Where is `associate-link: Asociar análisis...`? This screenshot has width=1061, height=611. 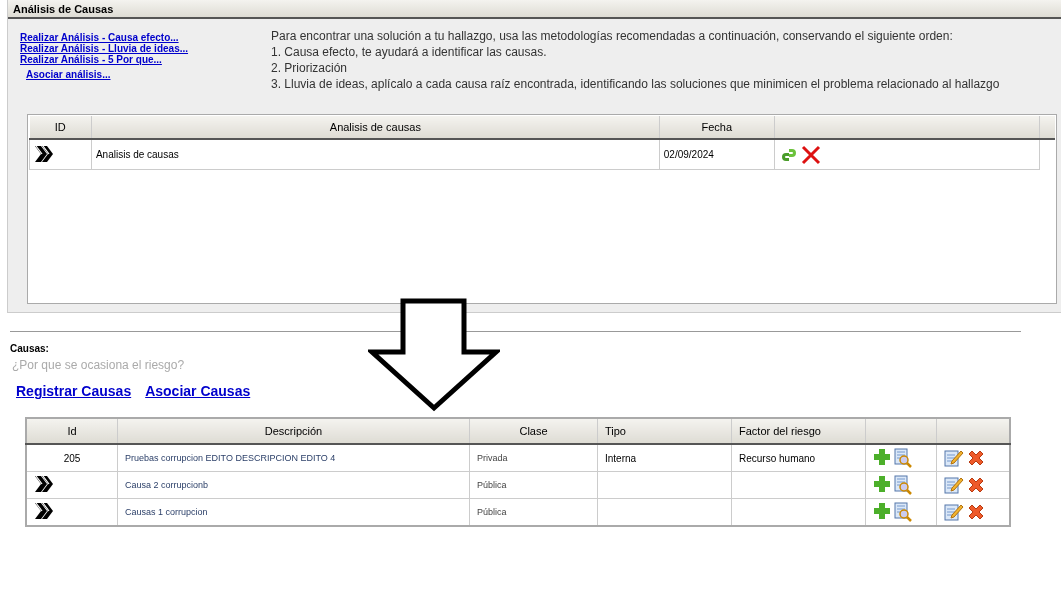 associate-link: Asociar análisis... is located at coordinates (68, 74).